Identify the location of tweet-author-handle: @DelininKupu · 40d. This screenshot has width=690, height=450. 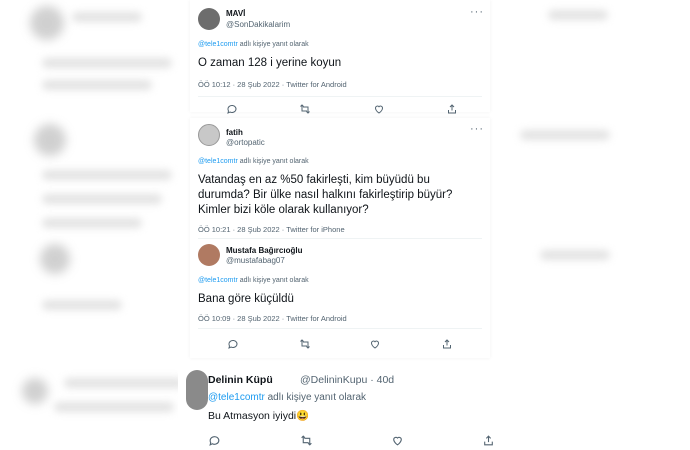
(347, 380).